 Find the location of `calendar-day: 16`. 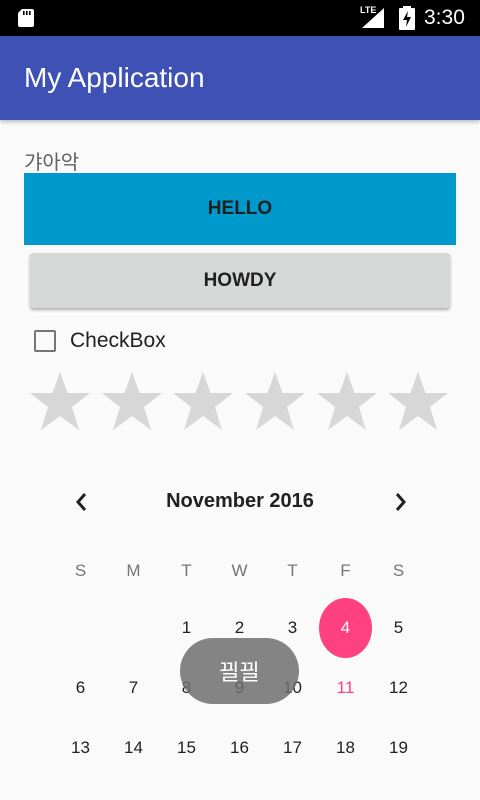

calendar-day: 16 is located at coordinates (239, 748).